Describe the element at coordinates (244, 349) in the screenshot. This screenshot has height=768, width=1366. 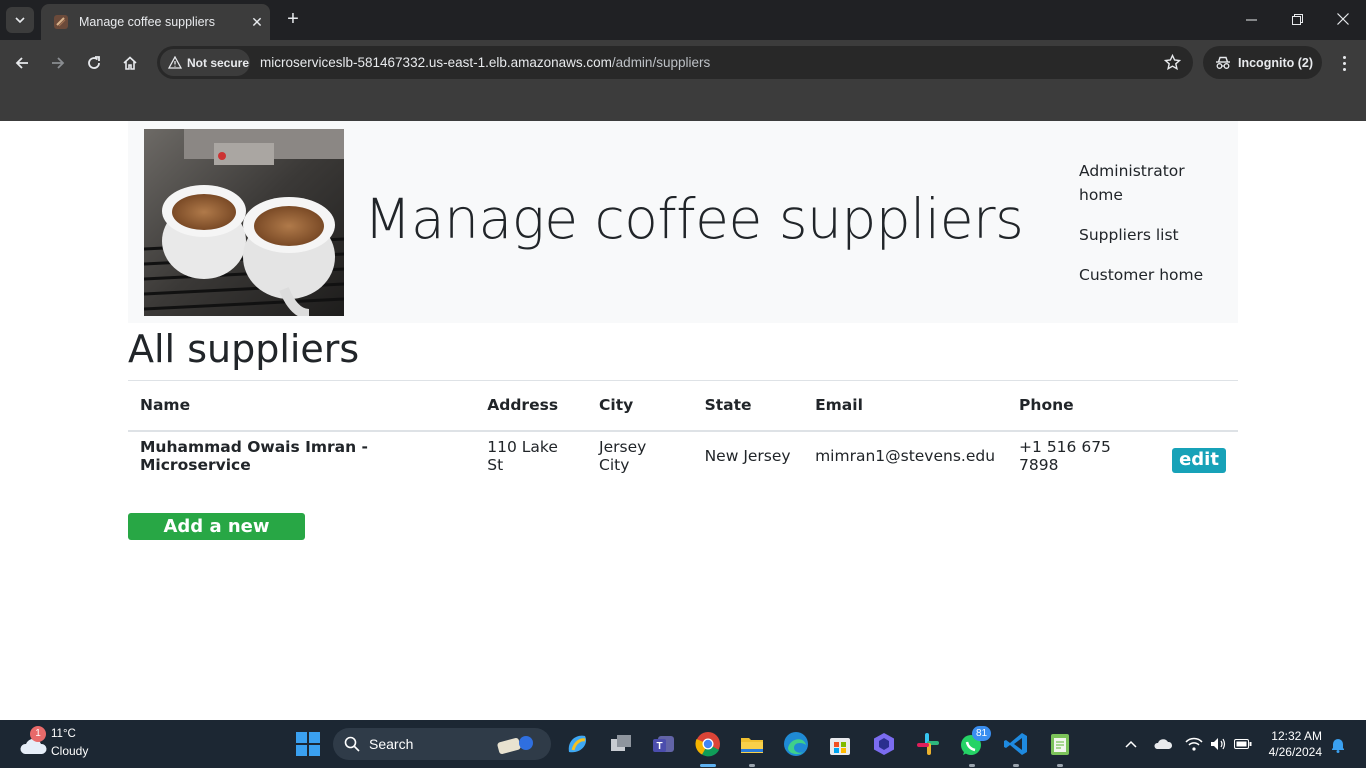
I see `section-title: All suppliers` at that location.